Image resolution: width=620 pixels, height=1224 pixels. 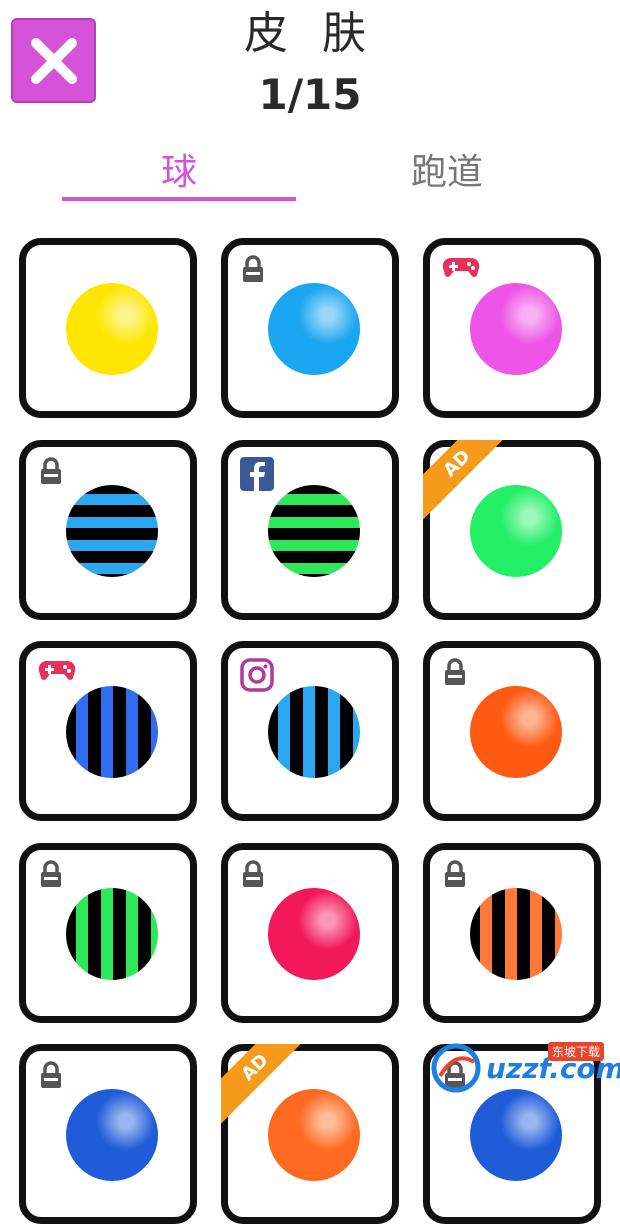 I want to click on watermark-logo-icon, so click(x=456, y=1068).